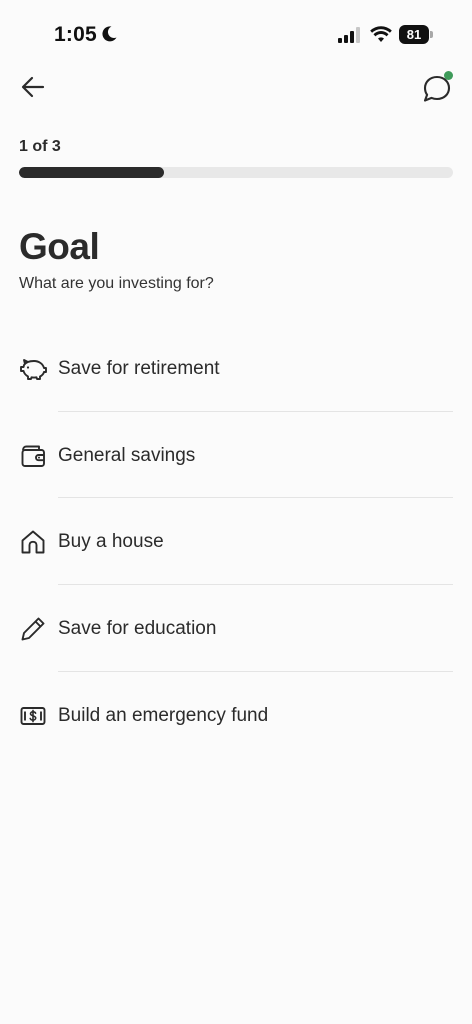 The width and height of the screenshot is (472, 1024). Describe the element at coordinates (431, 34) in the screenshot. I see `battery-cap` at that location.